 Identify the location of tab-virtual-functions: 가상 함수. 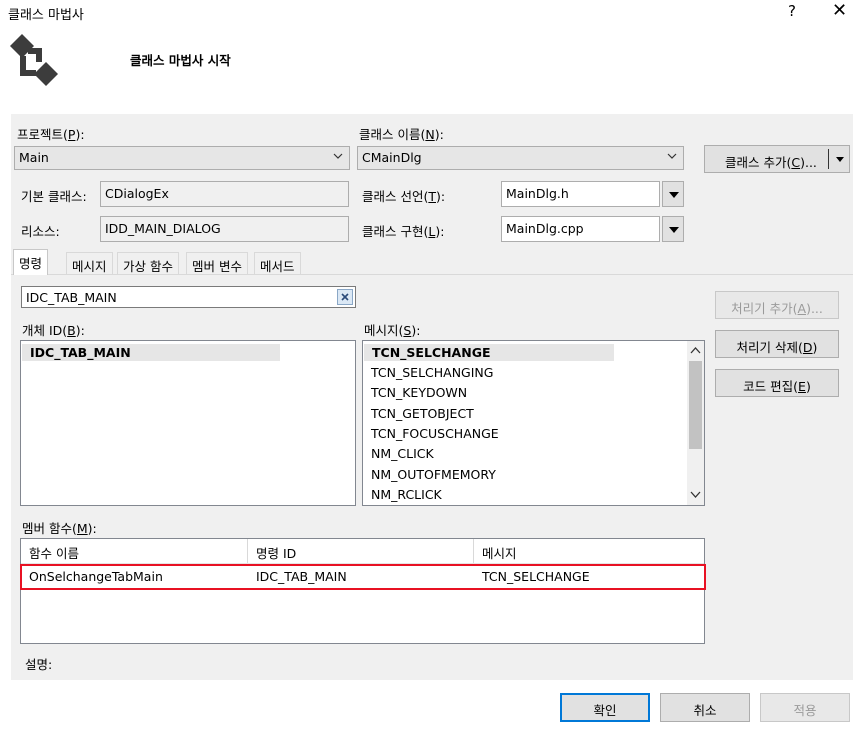
(148, 263).